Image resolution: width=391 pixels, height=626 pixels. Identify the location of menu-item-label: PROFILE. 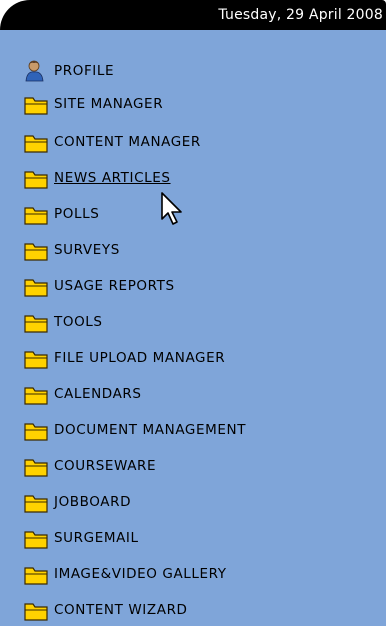
(84, 71).